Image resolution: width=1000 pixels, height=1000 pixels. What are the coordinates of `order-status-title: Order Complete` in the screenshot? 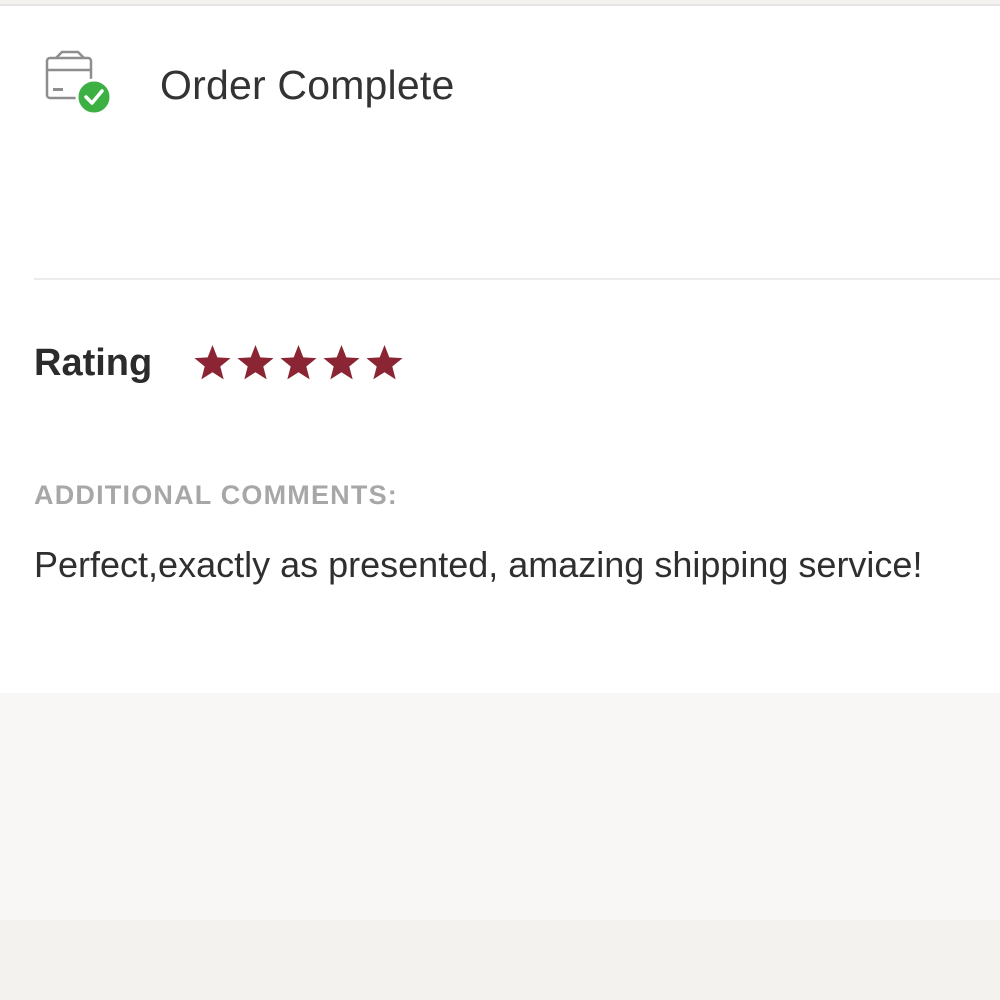 It's located at (307, 85).